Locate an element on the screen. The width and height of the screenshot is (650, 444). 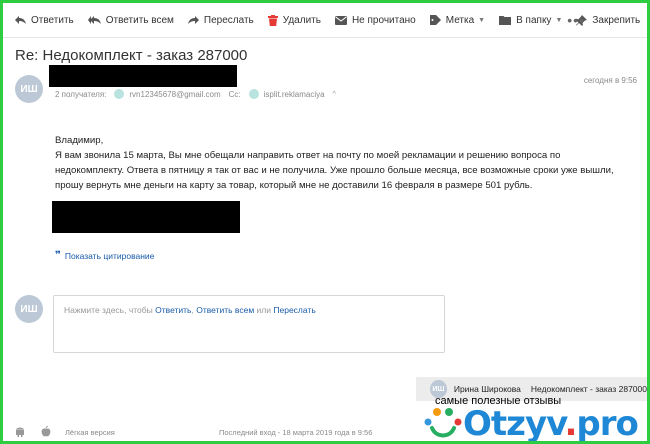
mark-unread-label: Не прочитано is located at coordinates (383, 20).